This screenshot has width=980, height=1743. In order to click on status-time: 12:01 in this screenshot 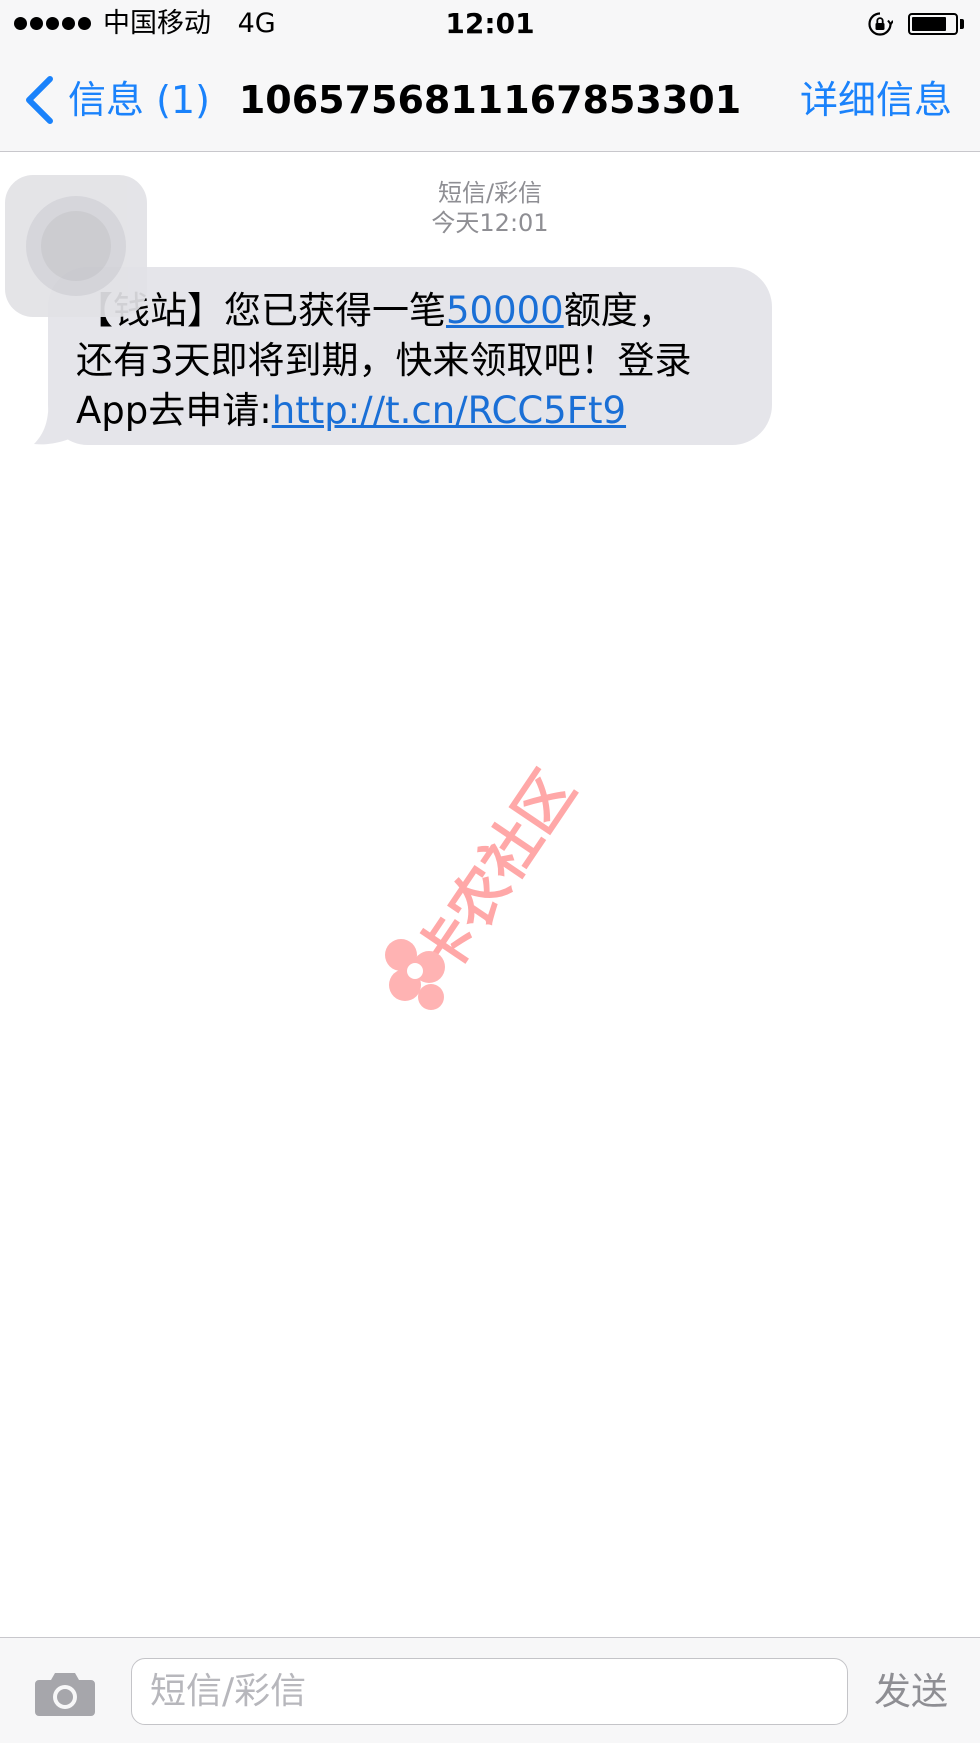, I will do `click(490, 23)`.